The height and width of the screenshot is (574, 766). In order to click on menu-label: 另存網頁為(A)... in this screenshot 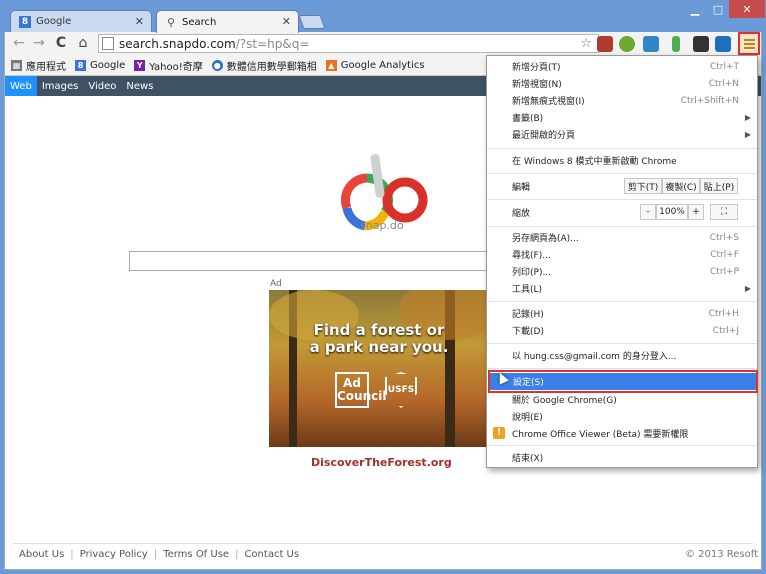, I will do `click(545, 239)`.